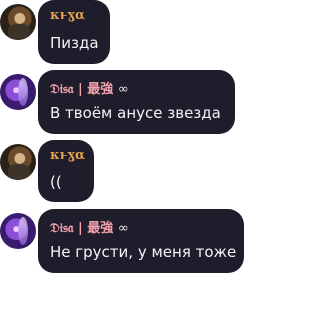 The image size is (320, 320). I want to click on message-bubble: κͱɣα Пизда, so click(74, 32).